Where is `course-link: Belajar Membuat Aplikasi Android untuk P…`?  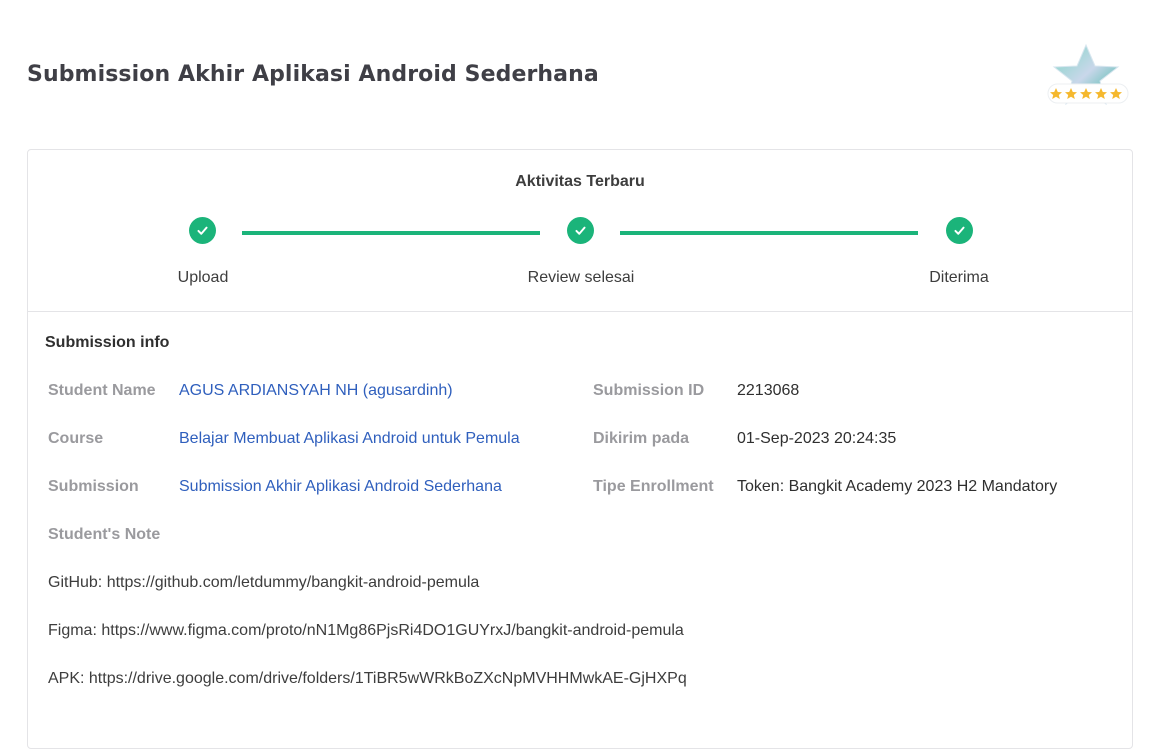 course-link: Belajar Membuat Aplikasi Android untuk P… is located at coordinates (349, 439).